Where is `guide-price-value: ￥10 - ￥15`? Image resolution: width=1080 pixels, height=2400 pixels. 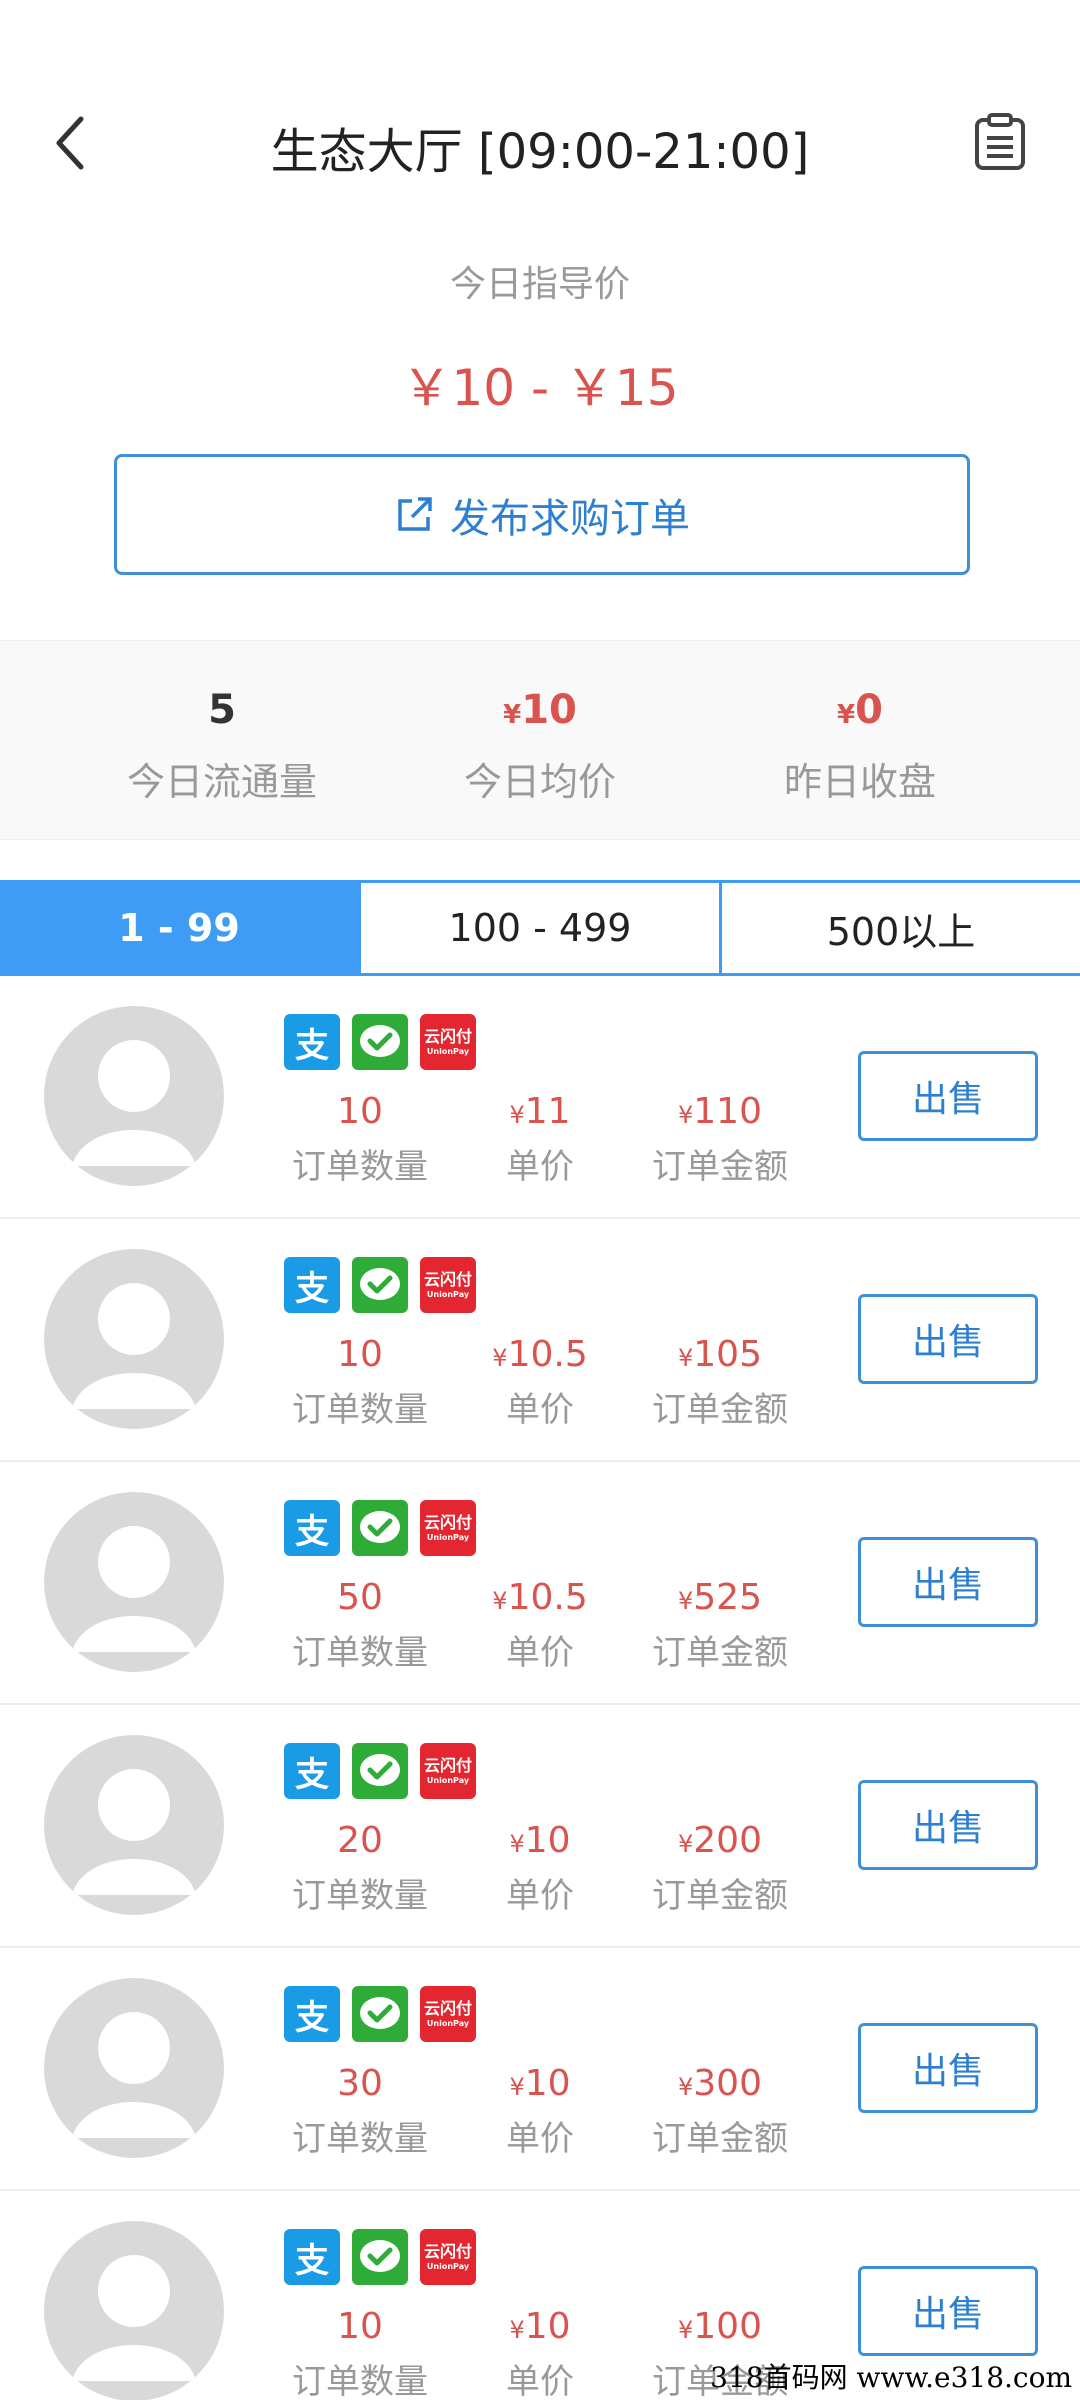
guide-price-value: ￥10 - ￥15 is located at coordinates (540, 388).